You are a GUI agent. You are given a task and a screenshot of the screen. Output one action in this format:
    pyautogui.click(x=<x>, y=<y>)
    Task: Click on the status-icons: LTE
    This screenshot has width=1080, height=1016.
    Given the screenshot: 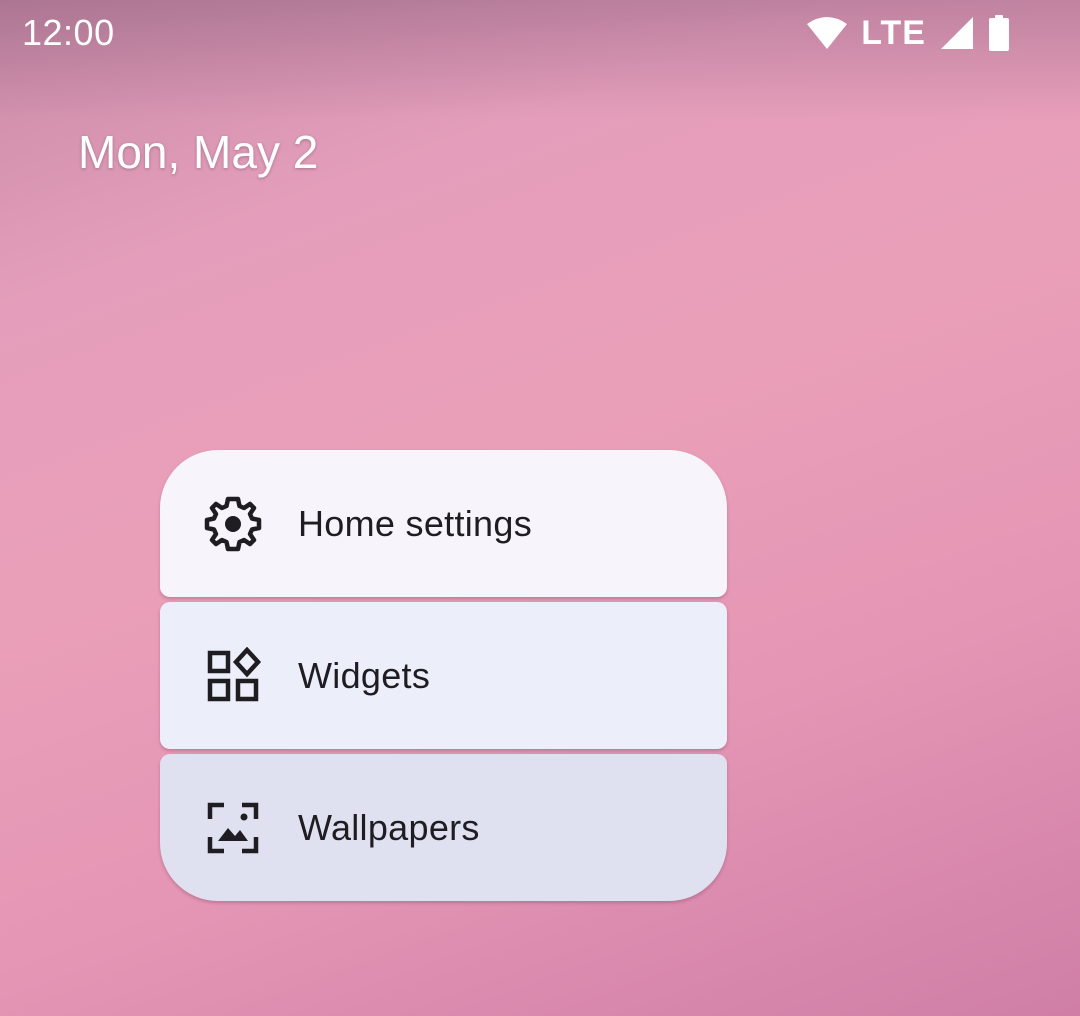 What is the action you would take?
    pyautogui.click(x=908, y=33)
    